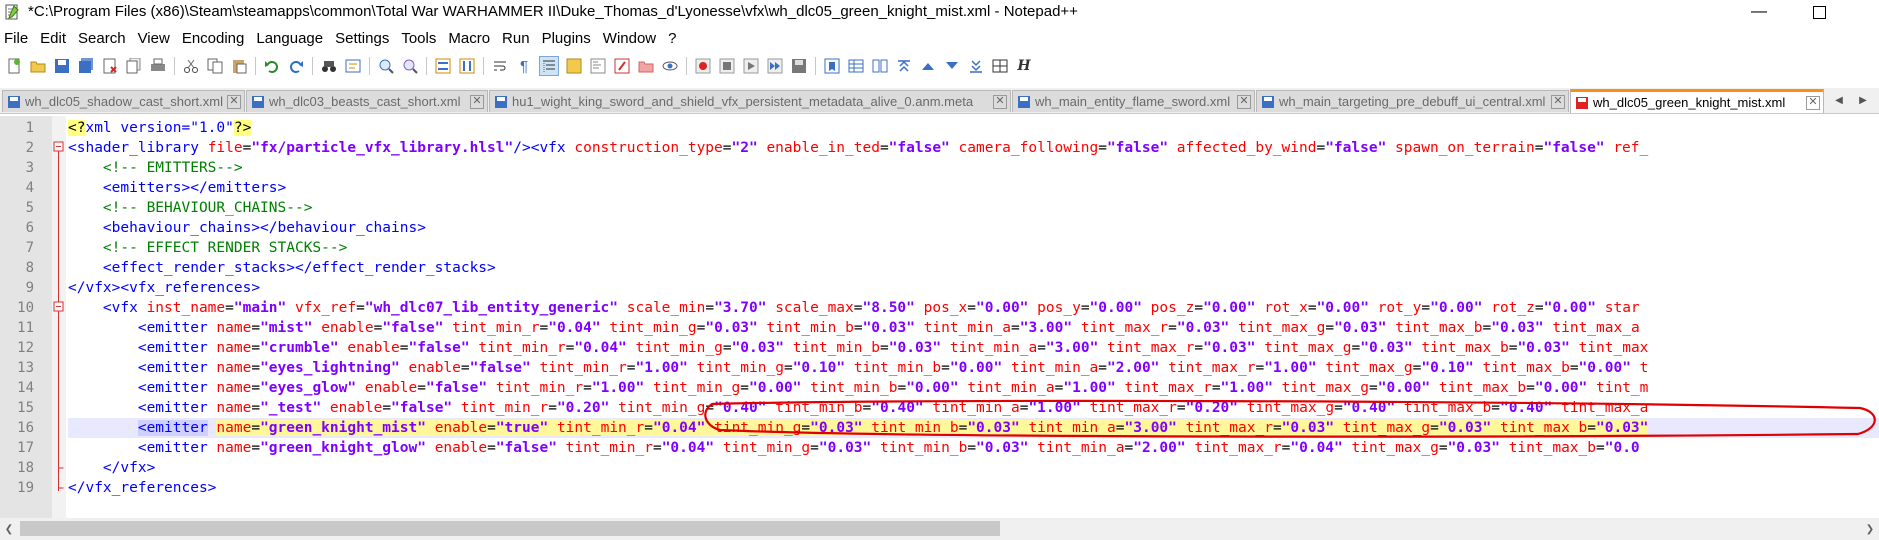 This screenshot has height=540, width=1879. What do you see at coordinates (215, 40) in the screenshot?
I see `menu-encoding: Encoding` at bounding box center [215, 40].